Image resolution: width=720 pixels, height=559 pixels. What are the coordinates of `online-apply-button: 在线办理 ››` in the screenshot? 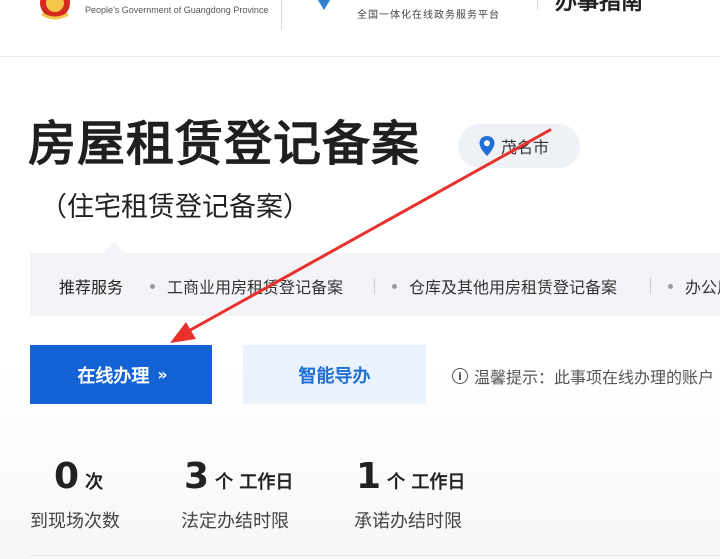 It's located at (121, 374).